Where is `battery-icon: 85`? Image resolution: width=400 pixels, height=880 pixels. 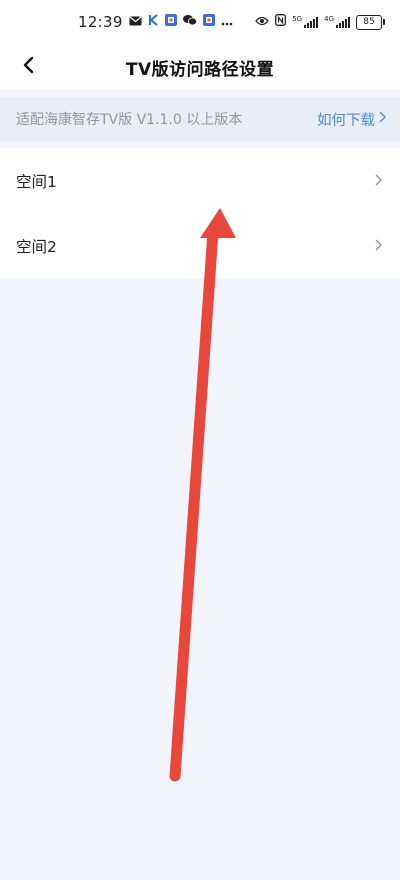
battery-icon: 85 is located at coordinates (370, 22).